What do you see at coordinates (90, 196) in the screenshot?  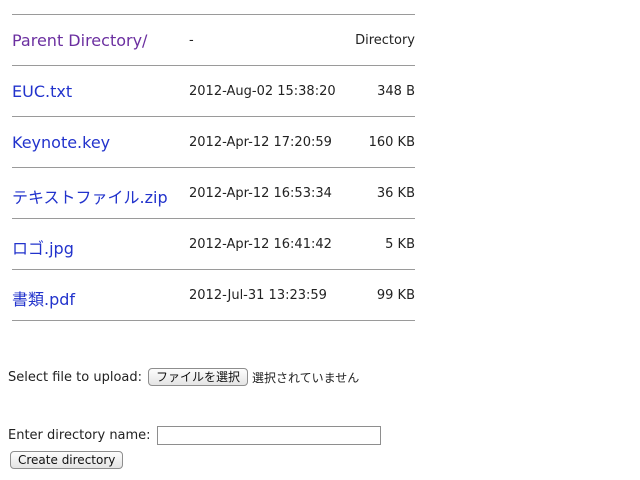 I see `file-link-text-file-zip: テキストファイル.zip` at bounding box center [90, 196].